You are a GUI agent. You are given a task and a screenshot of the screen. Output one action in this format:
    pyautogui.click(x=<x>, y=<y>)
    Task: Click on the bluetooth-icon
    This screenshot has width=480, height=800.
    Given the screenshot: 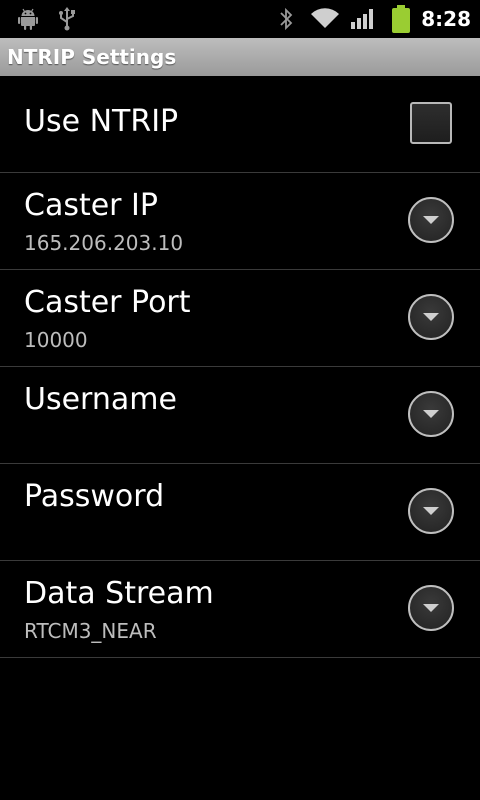 What is the action you would take?
    pyautogui.click(x=286, y=19)
    